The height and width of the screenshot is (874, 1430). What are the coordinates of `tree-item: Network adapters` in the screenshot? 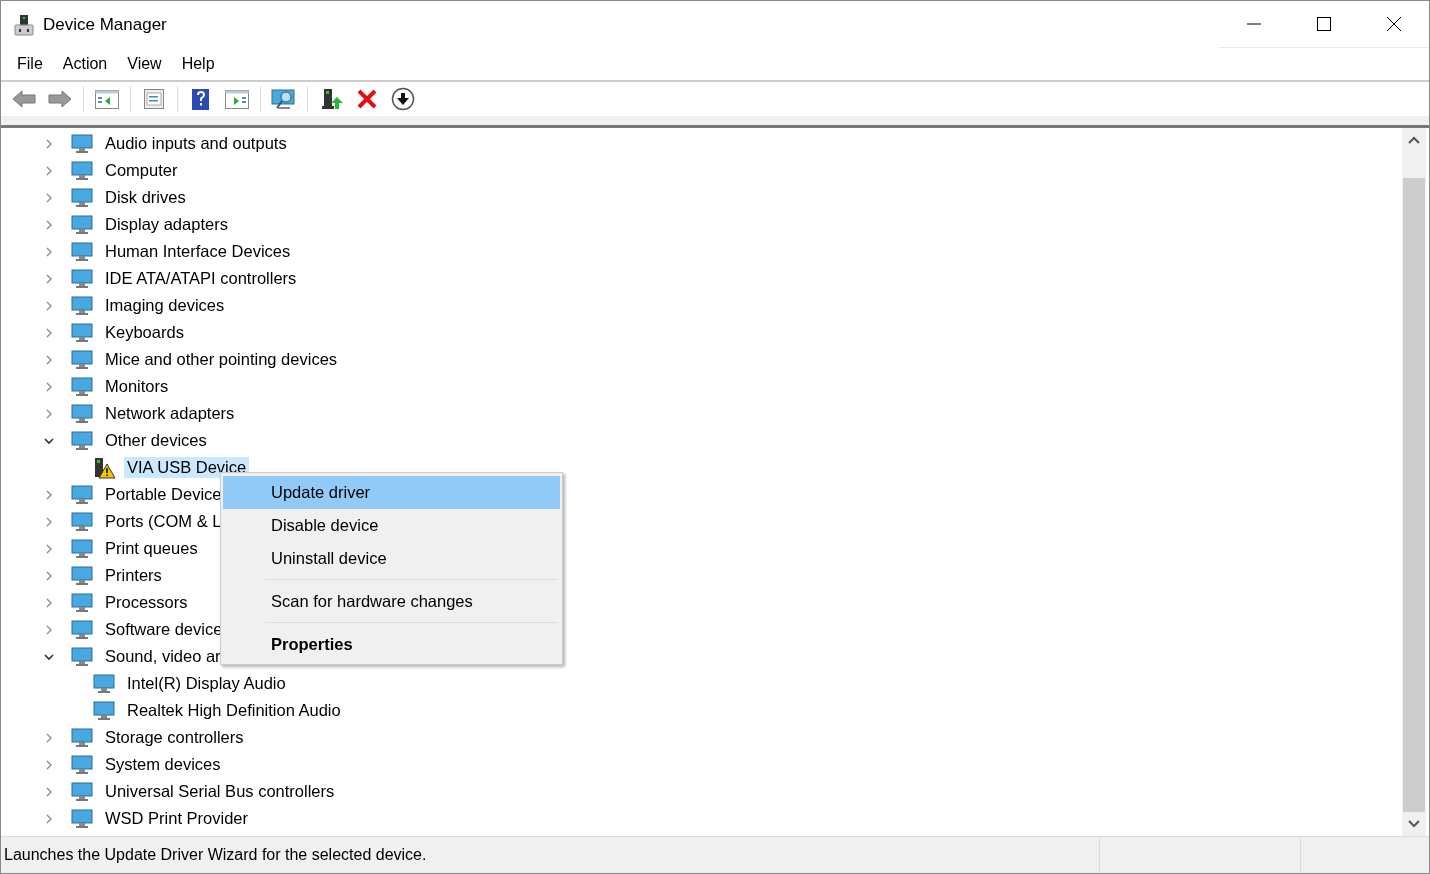 It's located at (170, 413).